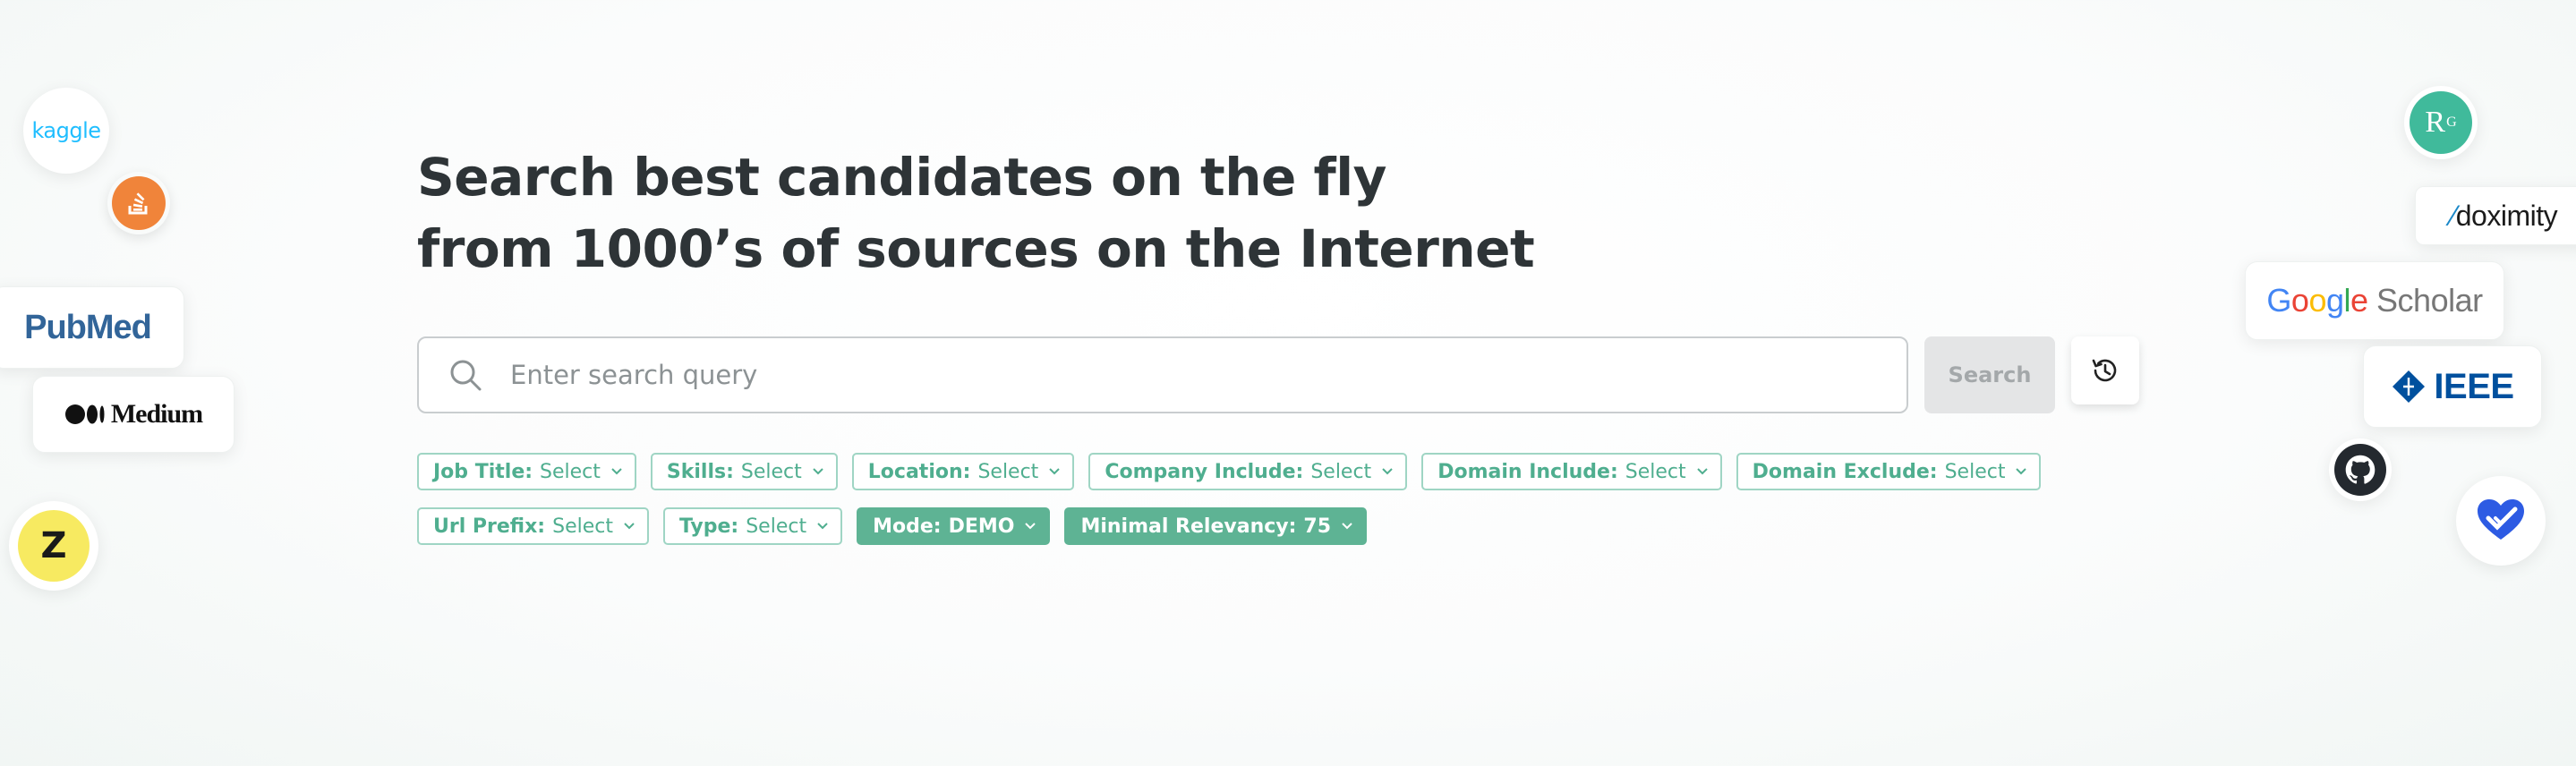 The image size is (2576, 766). I want to click on page-title-line-2: from 1000’s of sources on the Internet, so click(976, 248).